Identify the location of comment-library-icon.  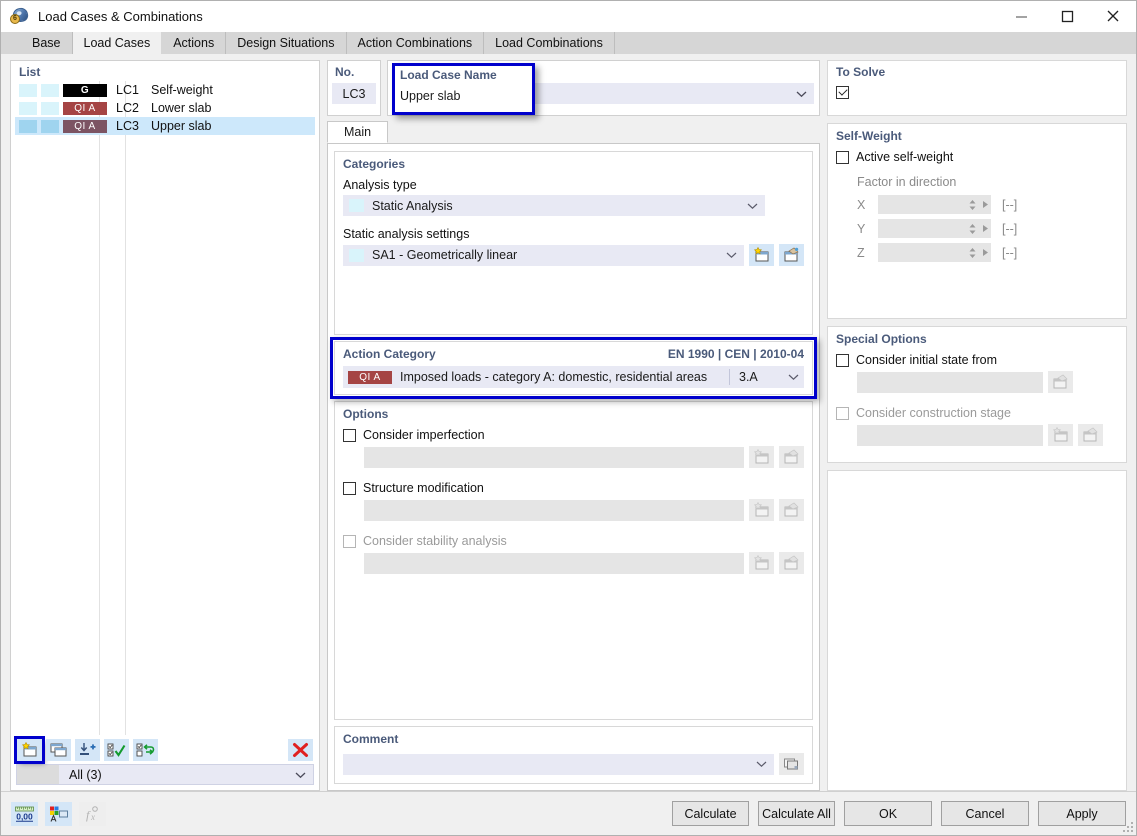
(791, 764).